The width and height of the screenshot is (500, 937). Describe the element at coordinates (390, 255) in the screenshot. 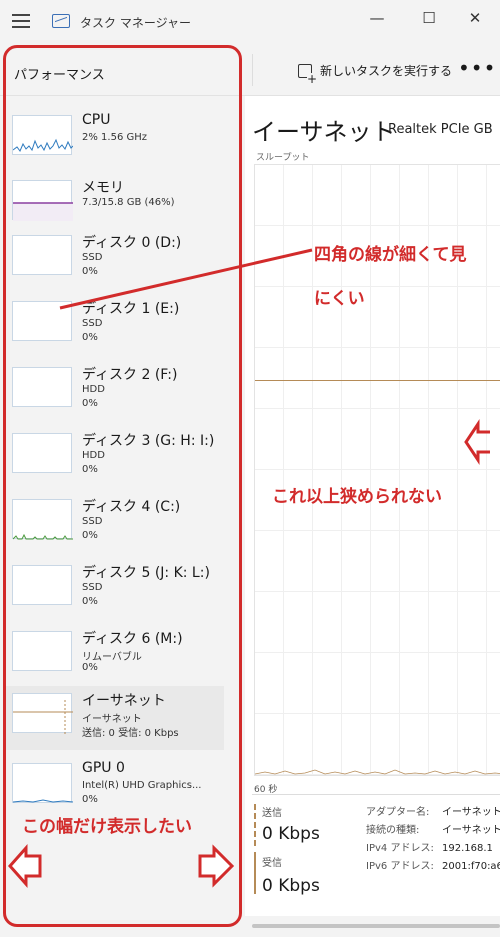

I see `annotation-thin-lines-line1: 四角の線が細くて見` at that location.